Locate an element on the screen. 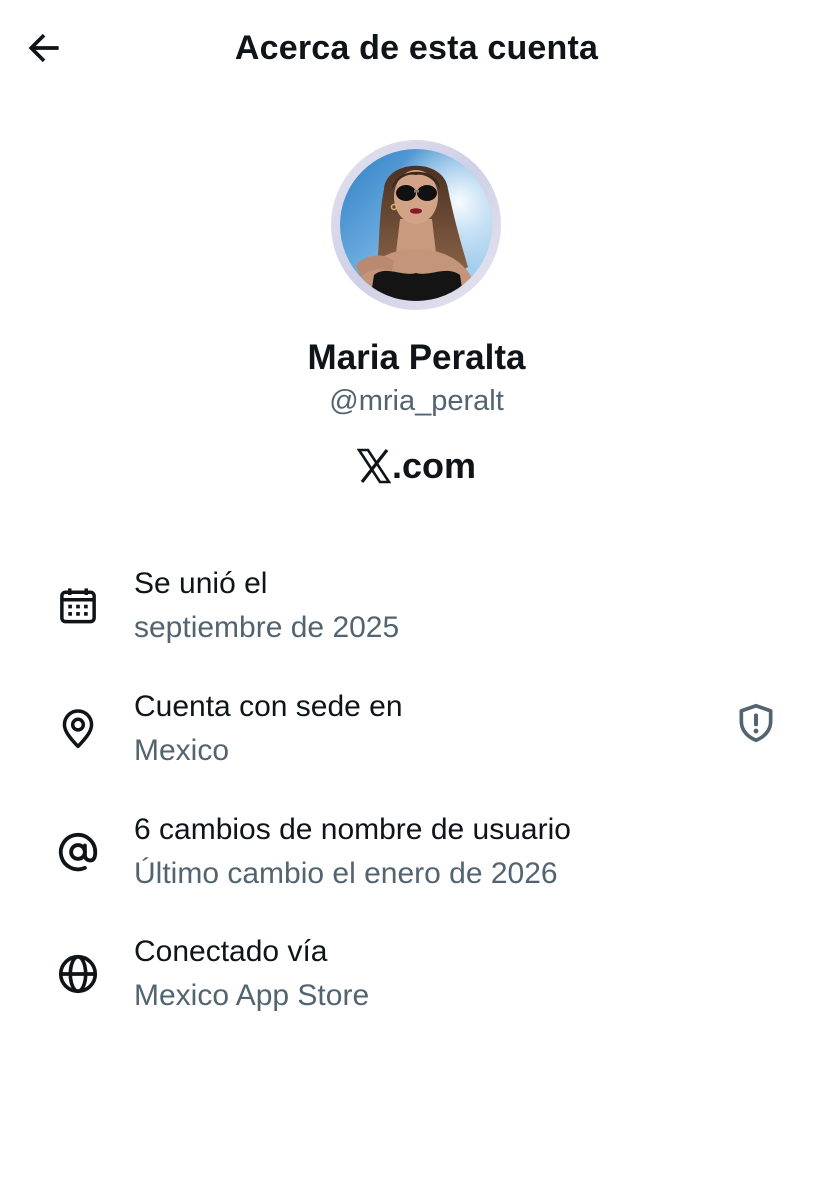 Image resolution: width=833 pixels, height=1200 pixels. calendar-icon is located at coordinates (78, 606).